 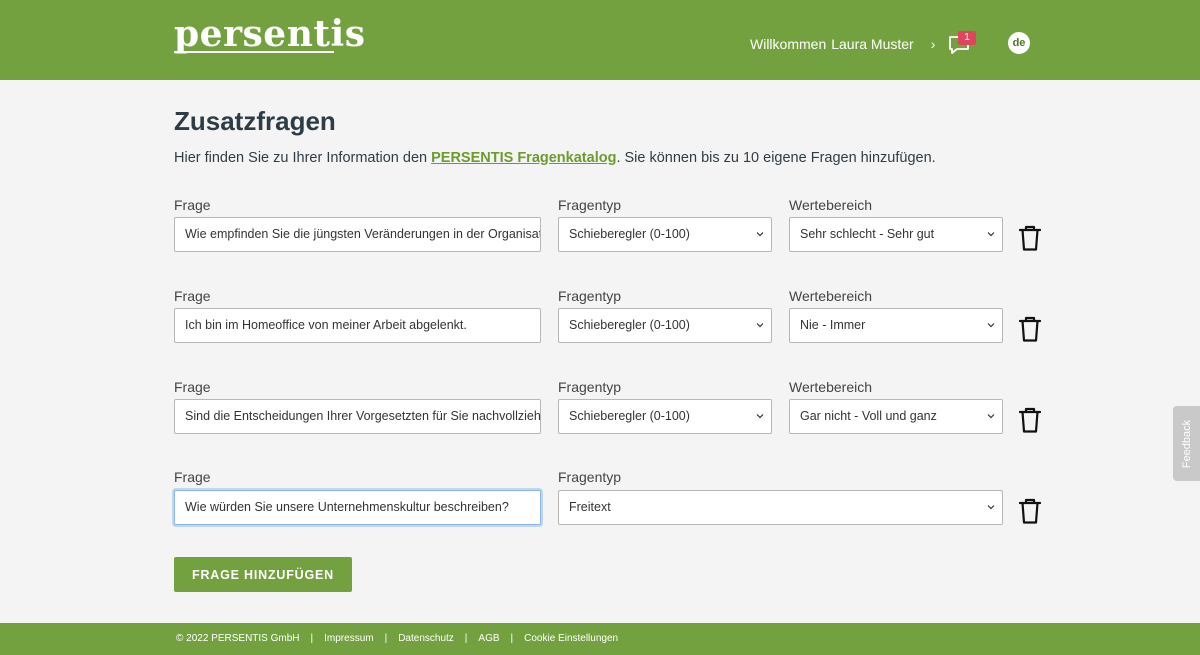 I want to click on value-range-select: Nie - Immer, so click(x=896, y=325).